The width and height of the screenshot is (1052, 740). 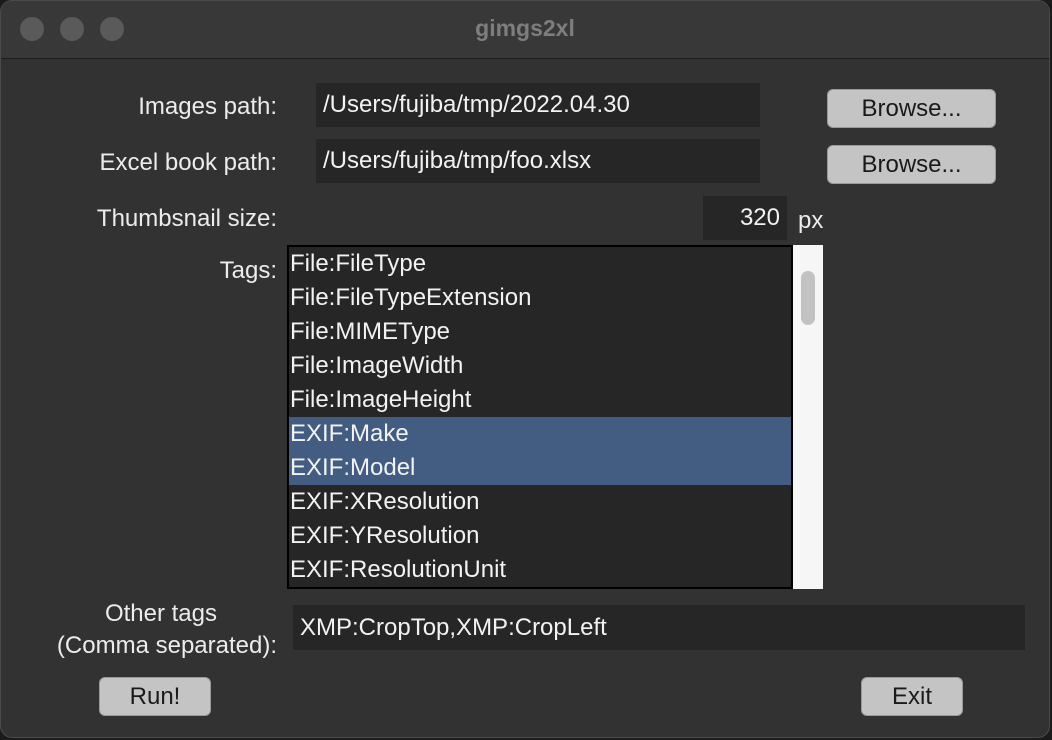 I want to click on tags-scrollbar, so click(x=808, y=417).